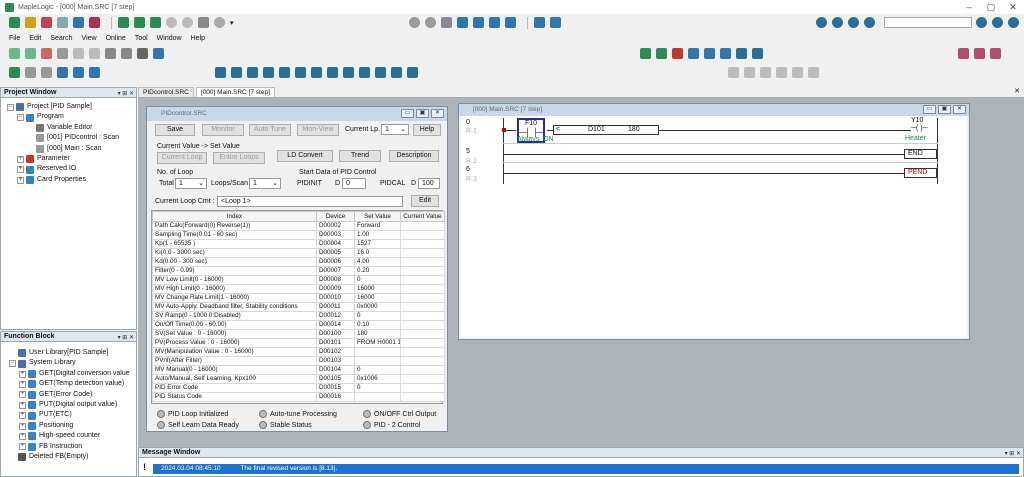 The height and width of the screenshot is (477, 1024). Describe the element at coordinates (46, 22) in the screenshot. I see `close-project-icon` at that location.